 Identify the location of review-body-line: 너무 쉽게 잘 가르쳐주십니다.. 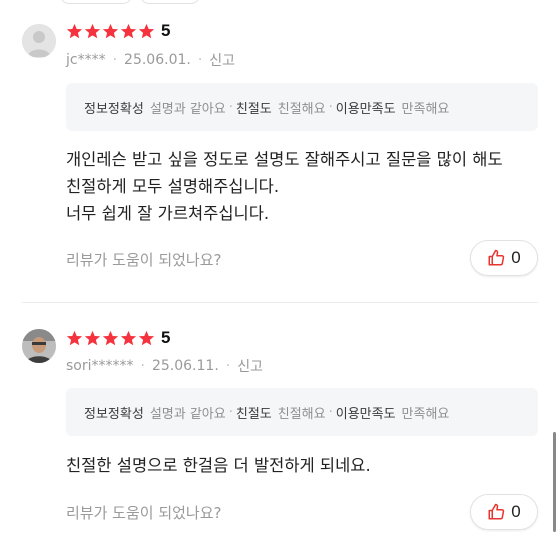
(168, 213).